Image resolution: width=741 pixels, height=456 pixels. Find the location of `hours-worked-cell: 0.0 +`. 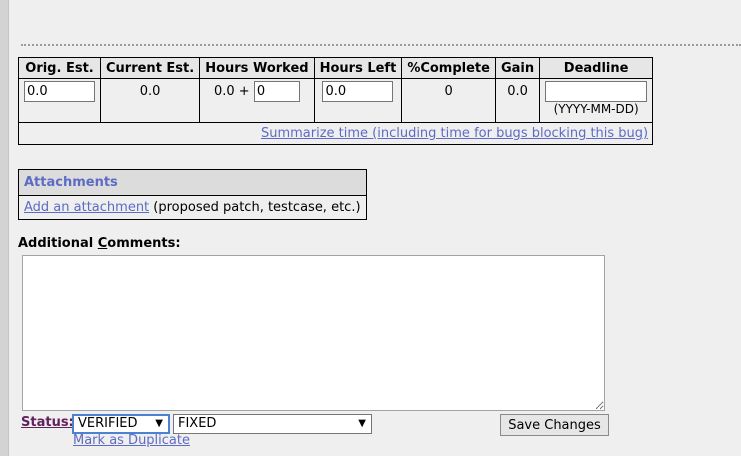

hours-worked-cell: 0.0 + is located at coordinates (257, 100).